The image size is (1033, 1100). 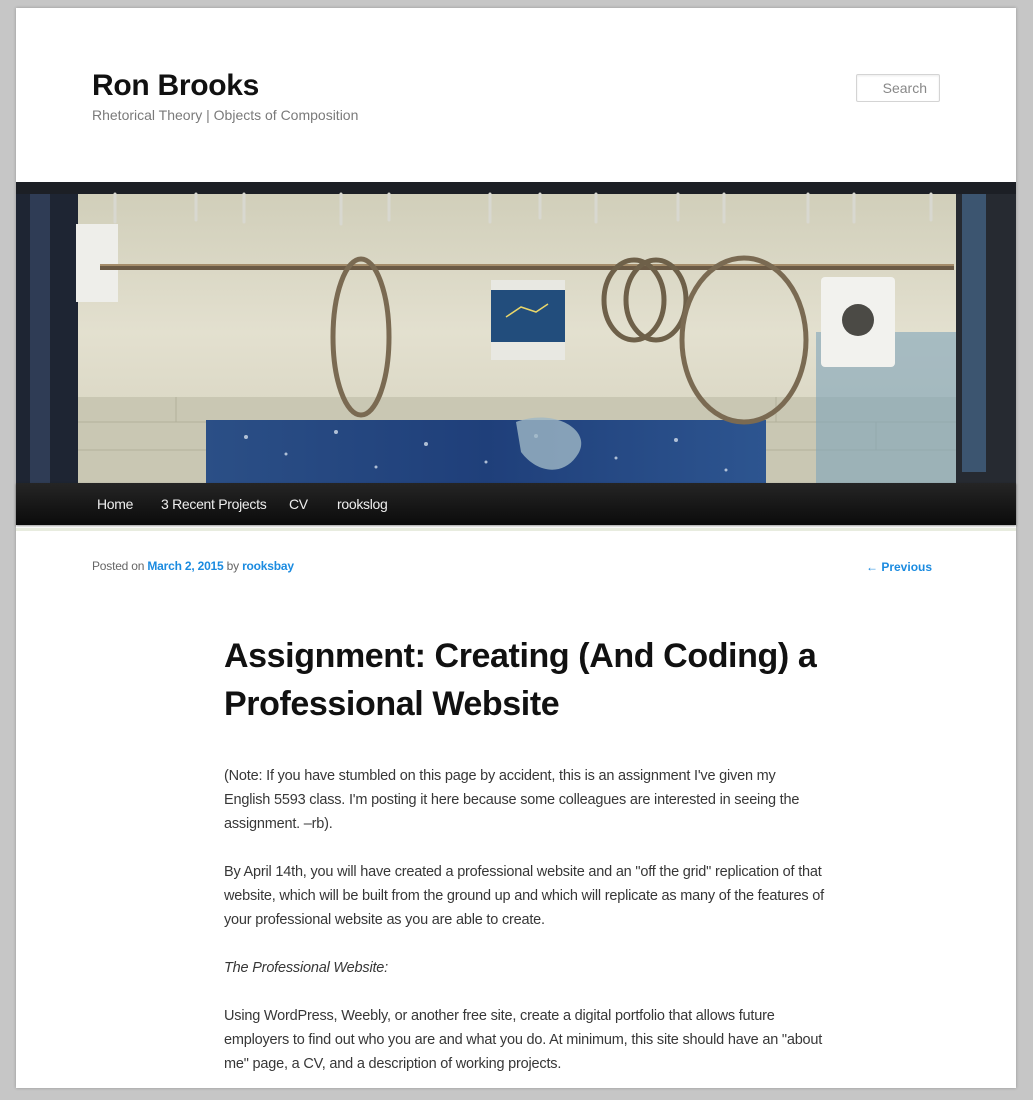 What do you see at coordinates (115, 504) in the screenshot?
I see `nav-item-home: Home` at bounding box center [115, 504].